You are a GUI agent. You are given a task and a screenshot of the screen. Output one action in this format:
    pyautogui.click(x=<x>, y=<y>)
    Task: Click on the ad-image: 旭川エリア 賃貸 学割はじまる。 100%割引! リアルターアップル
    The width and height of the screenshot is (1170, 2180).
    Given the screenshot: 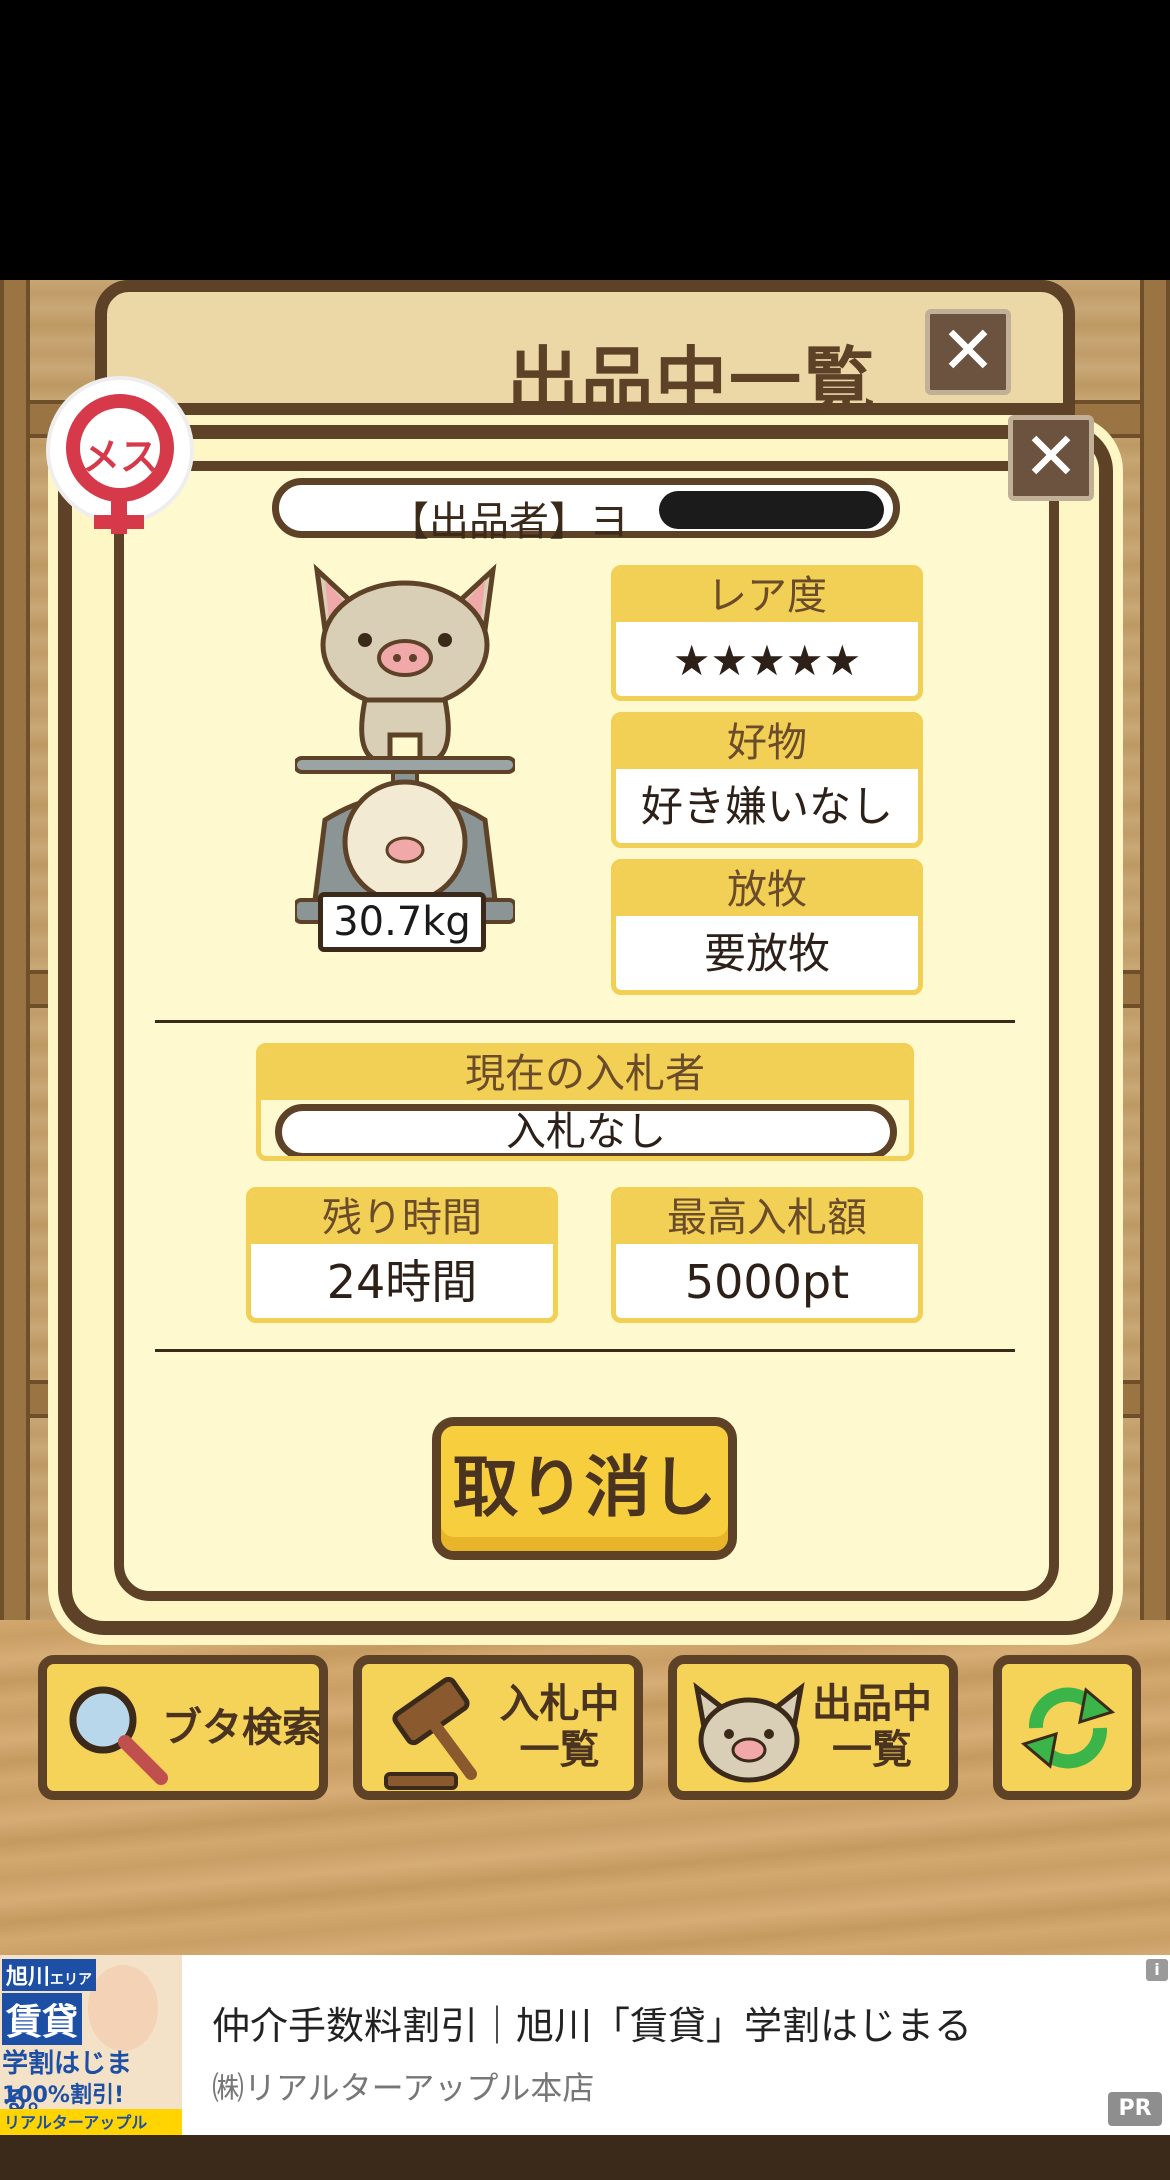 What is the action you would take?
    pyautogui.click(x=91, y=2045)
    